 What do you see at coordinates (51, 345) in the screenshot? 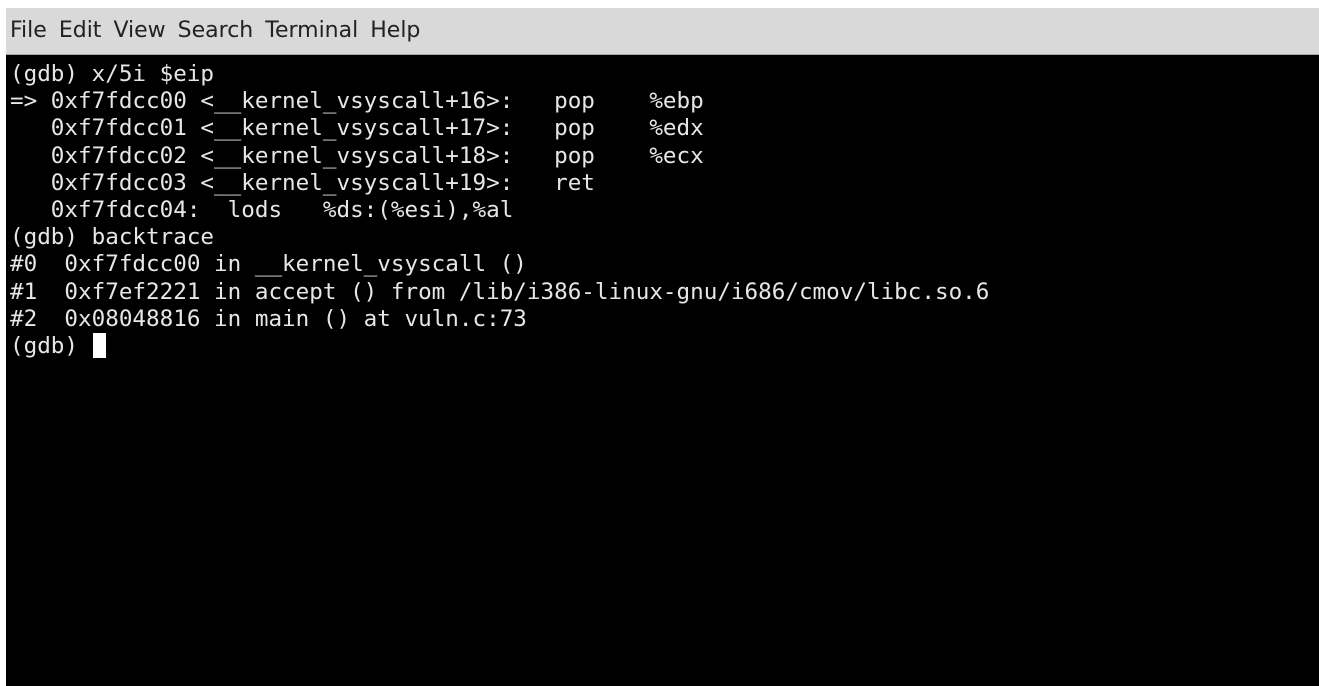
I see `gdb-prompt: (gdb)` at bounding box center [51, 345].